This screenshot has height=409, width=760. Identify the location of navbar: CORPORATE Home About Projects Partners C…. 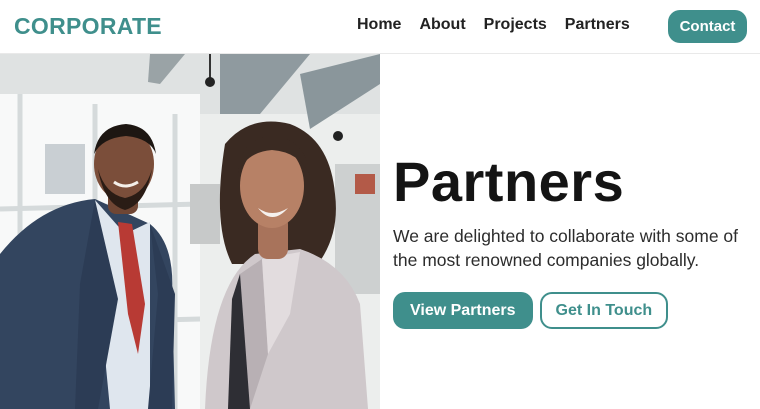
(380, 27).